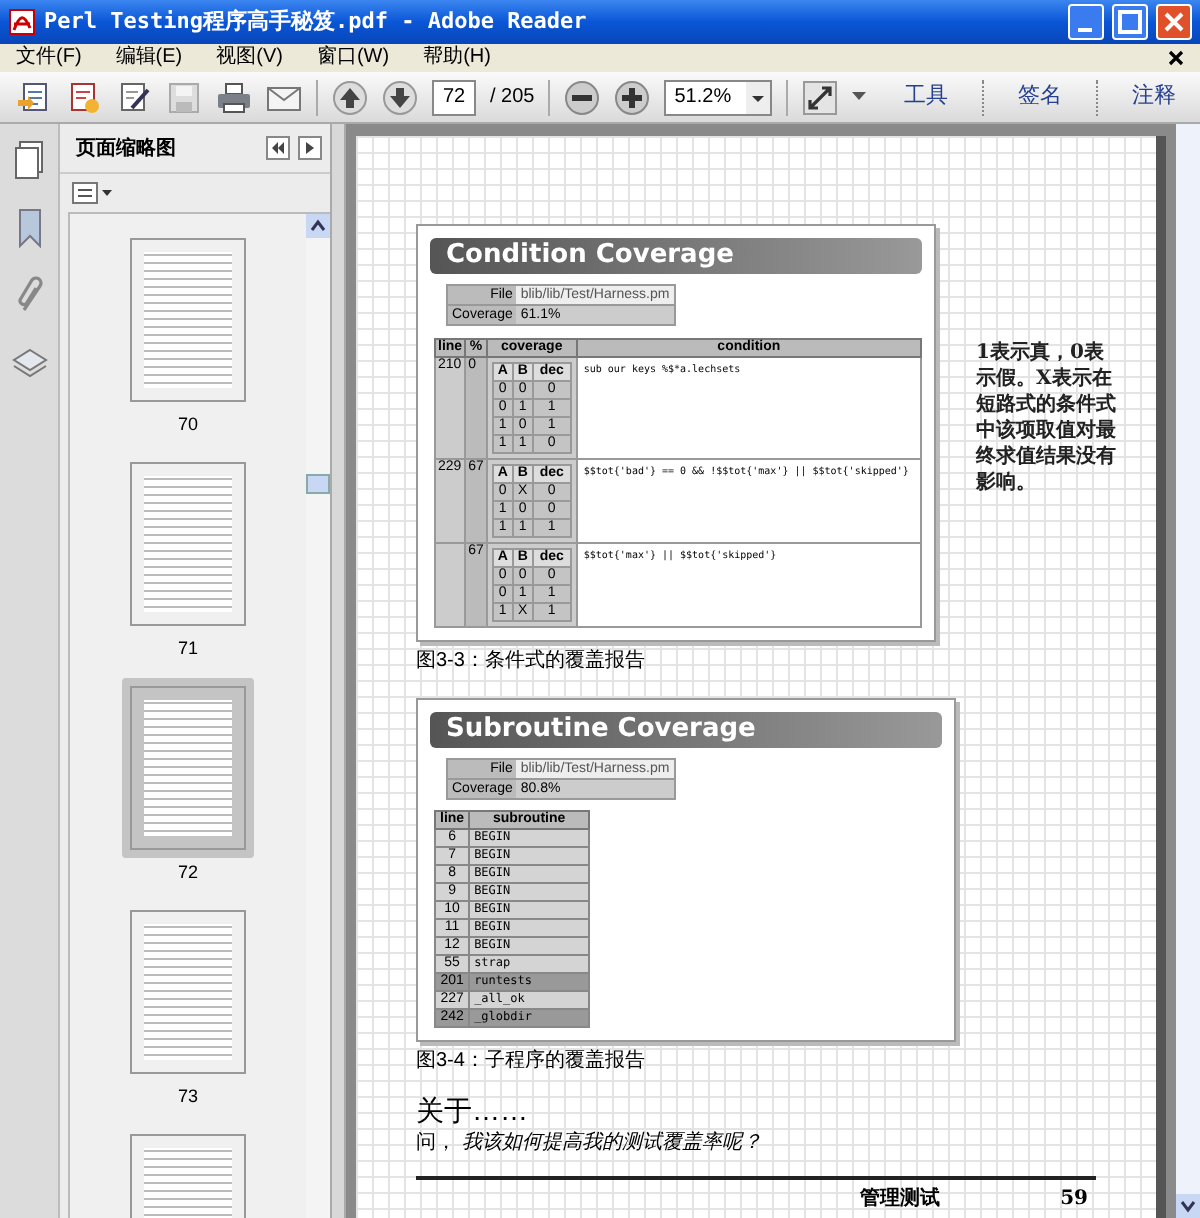 This screenshot has width=1200, height=1218. I want to click on save-icon, so click(184, 97).